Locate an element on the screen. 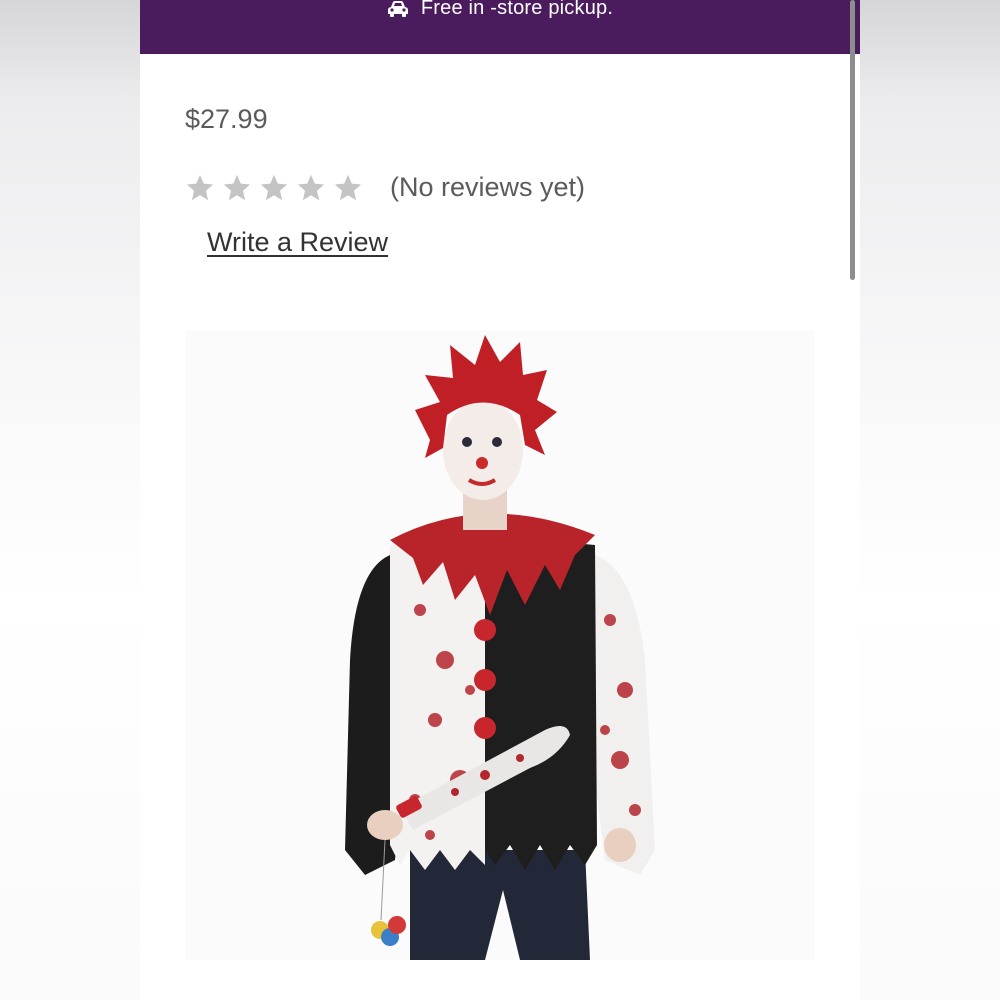 The image size is (1000, 1000). write-review-link: Write a Review is located at coordinates (297, 242).